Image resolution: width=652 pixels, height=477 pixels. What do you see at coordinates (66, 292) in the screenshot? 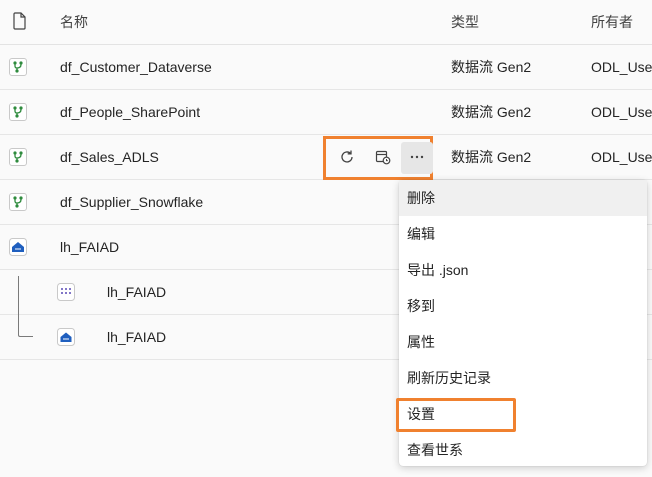
I see `sql-endpoint-icon` at bounding box center [66, 292].